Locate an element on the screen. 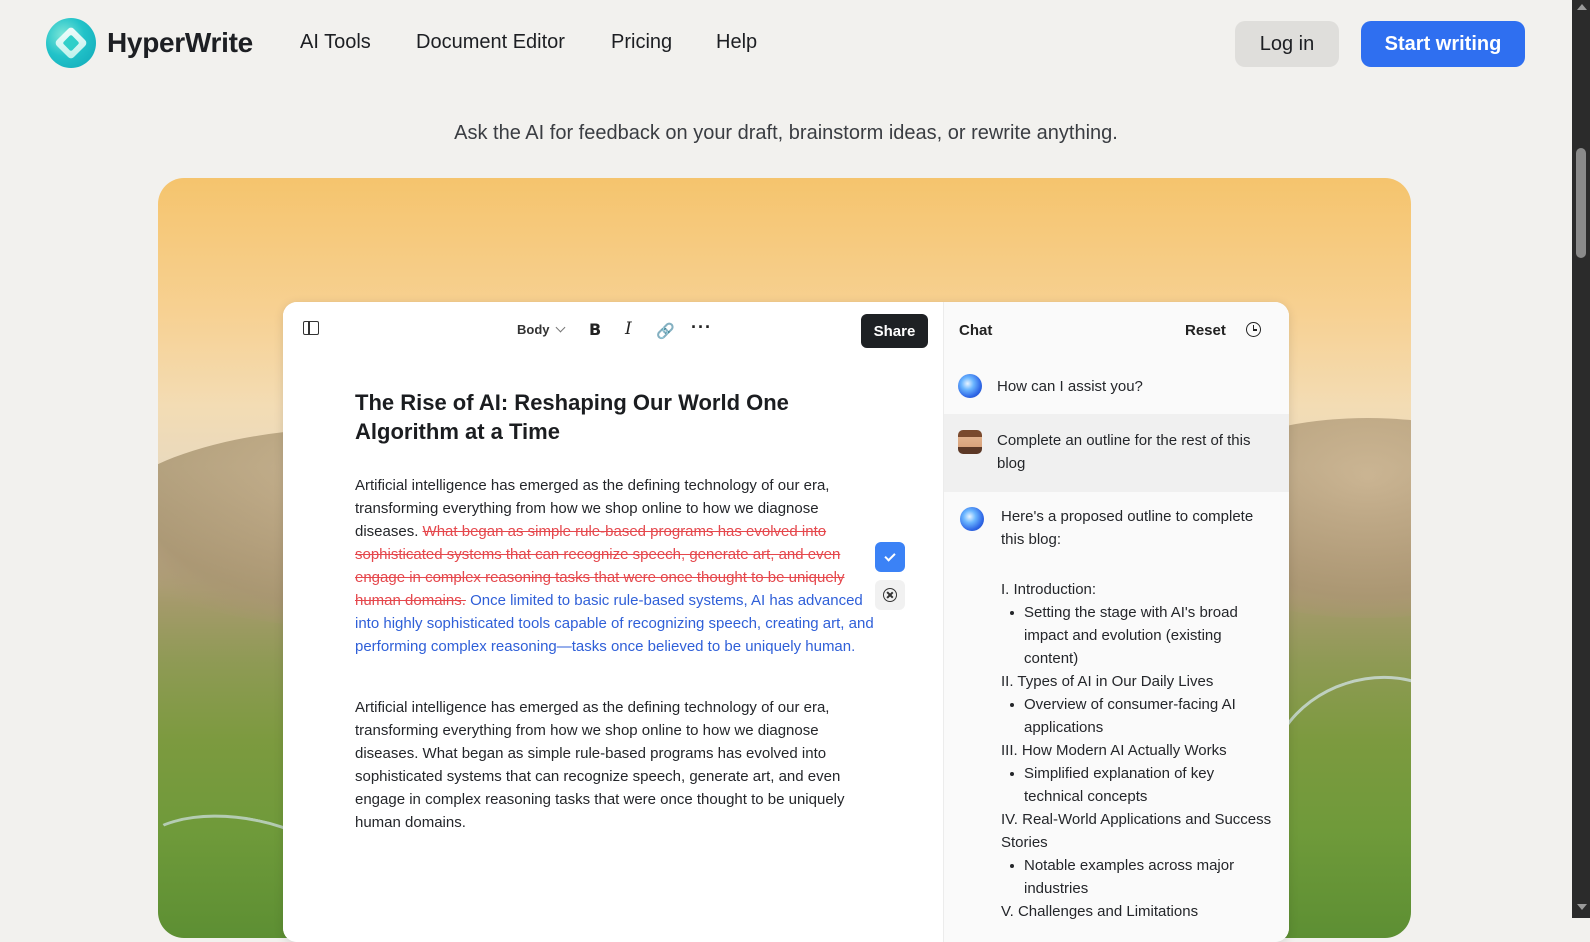 The image size is (1590, 942). outline-bullet: Notable examples across major industries is located at coordinates (1138, 877).